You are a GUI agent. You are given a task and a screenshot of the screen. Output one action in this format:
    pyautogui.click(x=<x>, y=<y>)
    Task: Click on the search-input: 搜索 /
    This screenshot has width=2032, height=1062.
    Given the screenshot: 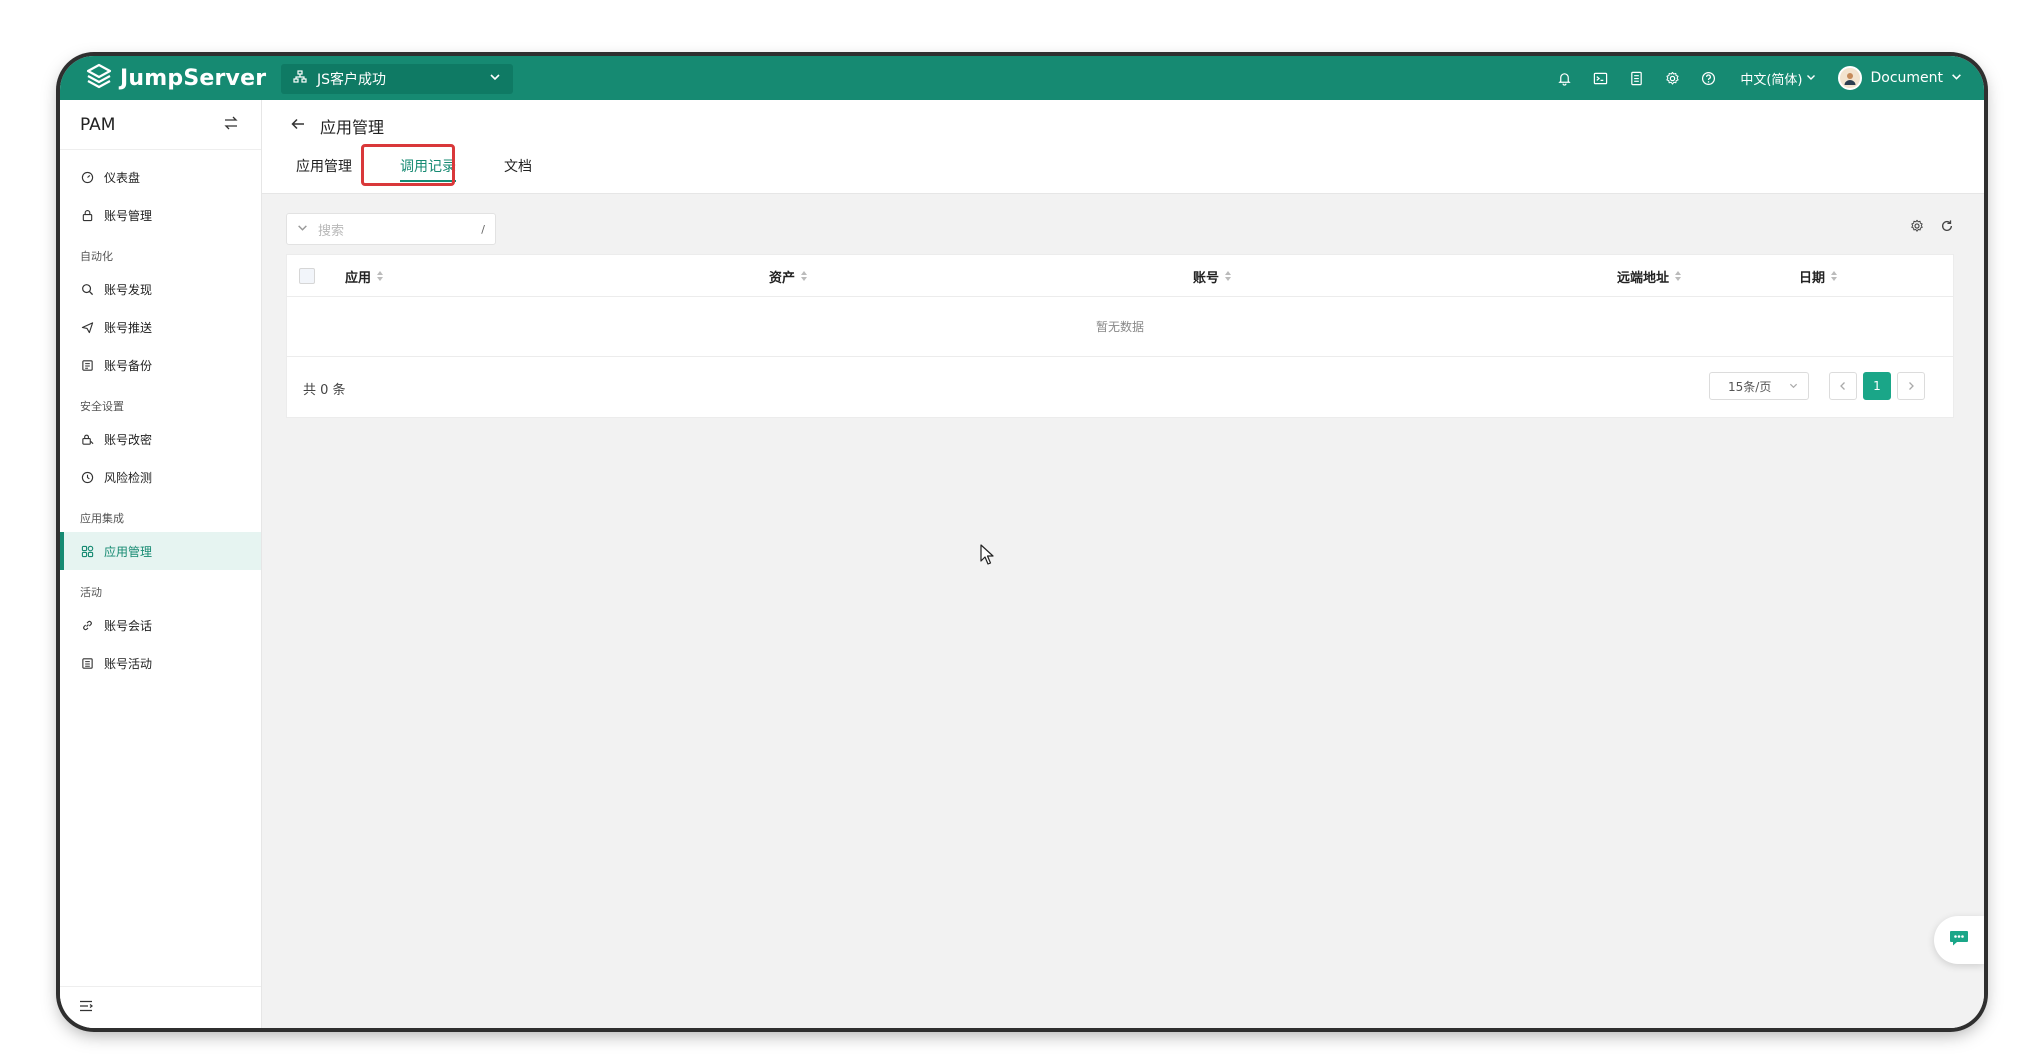 What is the action you would take?
    pyautogui.click(x=391, y=229)
    